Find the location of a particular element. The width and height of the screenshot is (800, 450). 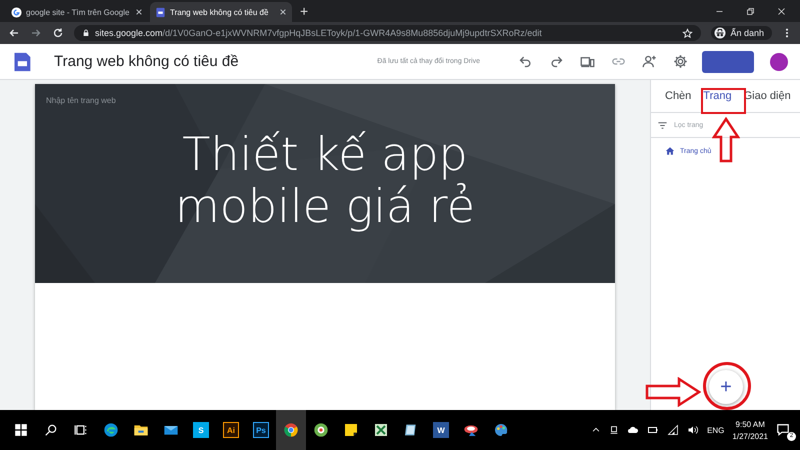

avatar is located at coordinates (779, 61).